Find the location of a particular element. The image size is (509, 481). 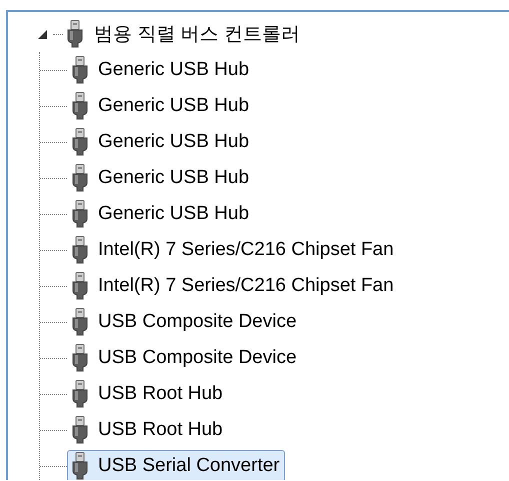

tree-item: USB Serial Converter is located at coordinates (176, 465).